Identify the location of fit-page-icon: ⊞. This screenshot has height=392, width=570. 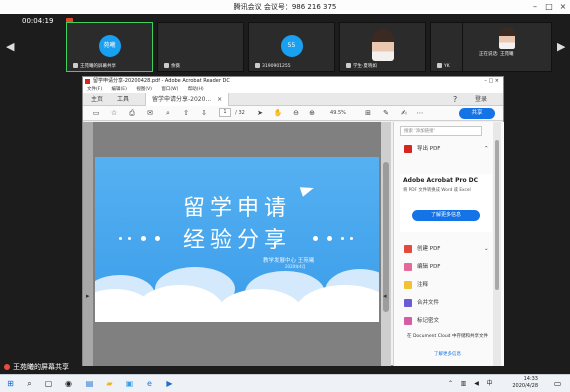
(368, 113).